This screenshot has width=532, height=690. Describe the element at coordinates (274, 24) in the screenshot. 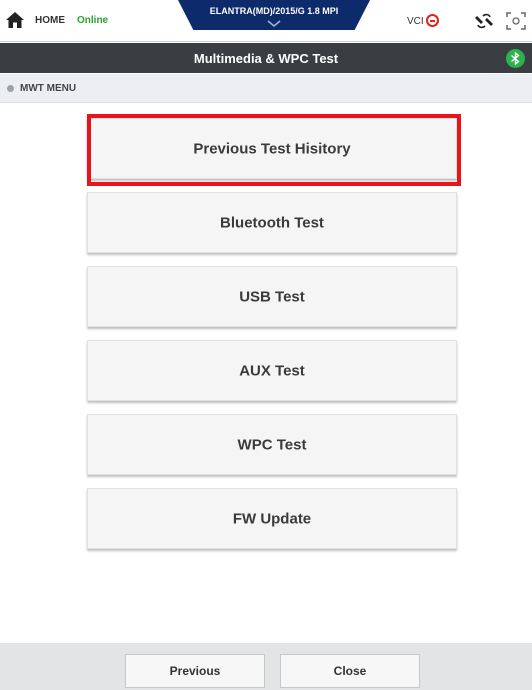

I see `chevron-down-icon` at that location.